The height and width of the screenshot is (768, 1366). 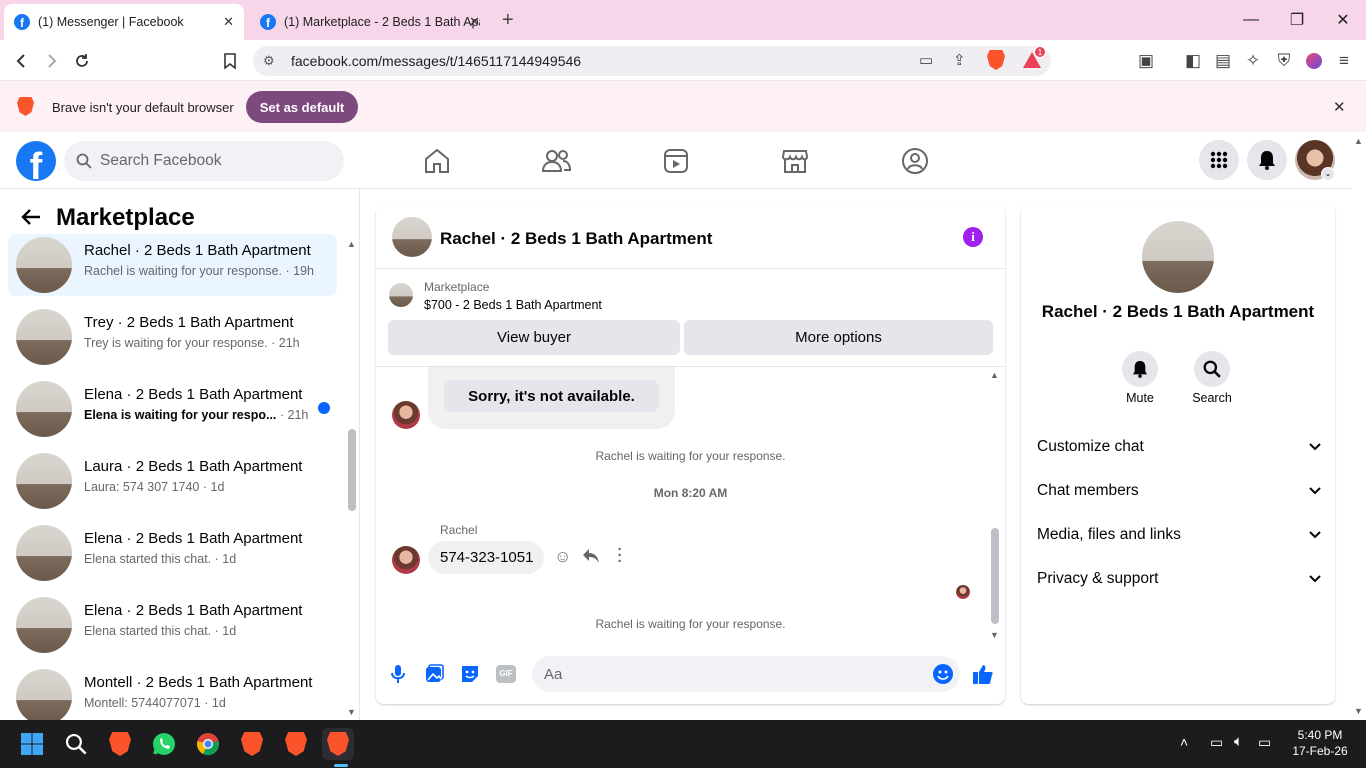 What do you see at coordinates (1284, 61) in the screenshot?
I see `vpn-icon: ⛨` at bounding box center [1284, 61].